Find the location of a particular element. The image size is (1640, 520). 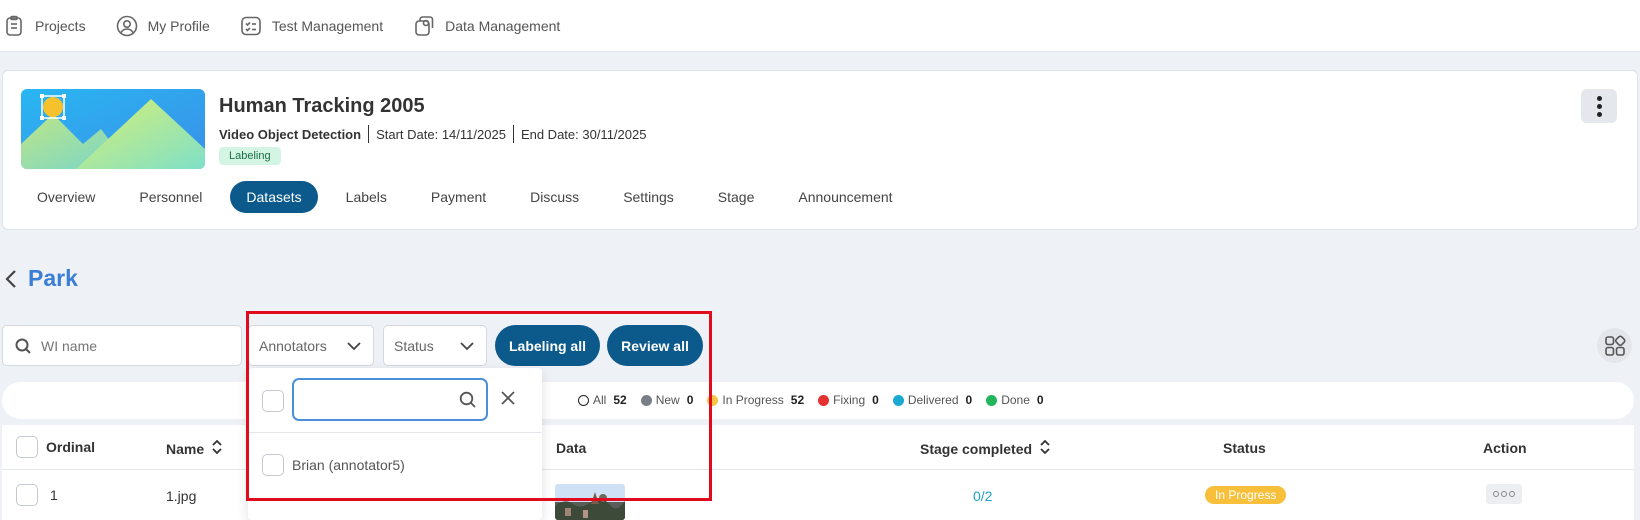

legend-in-progress: In Progress 52 is located at coordinates (755, 400).